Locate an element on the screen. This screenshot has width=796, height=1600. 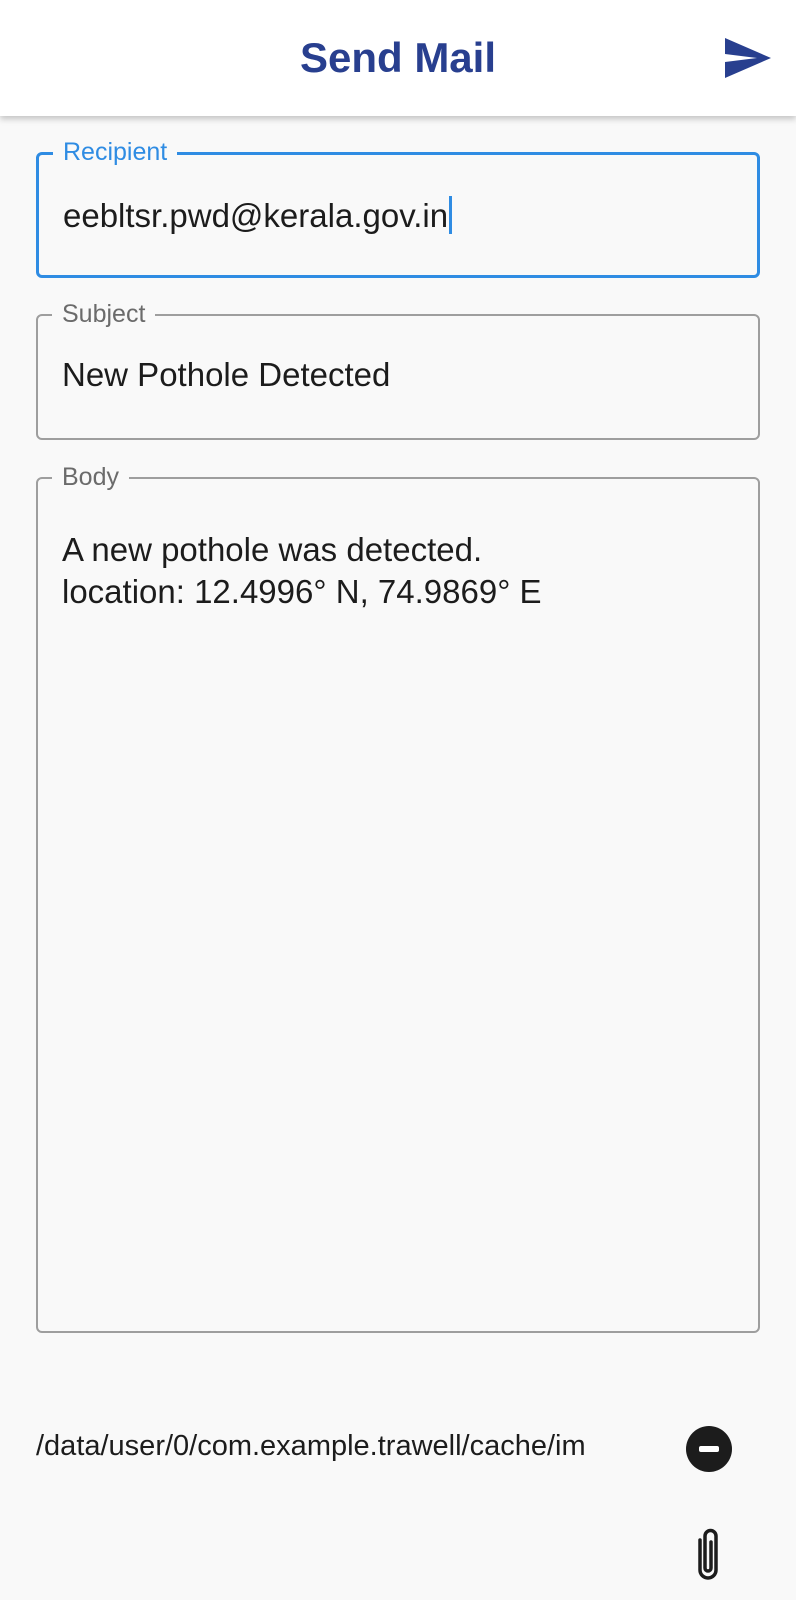
subject-label: Subject is located at coordinates (104, 314).